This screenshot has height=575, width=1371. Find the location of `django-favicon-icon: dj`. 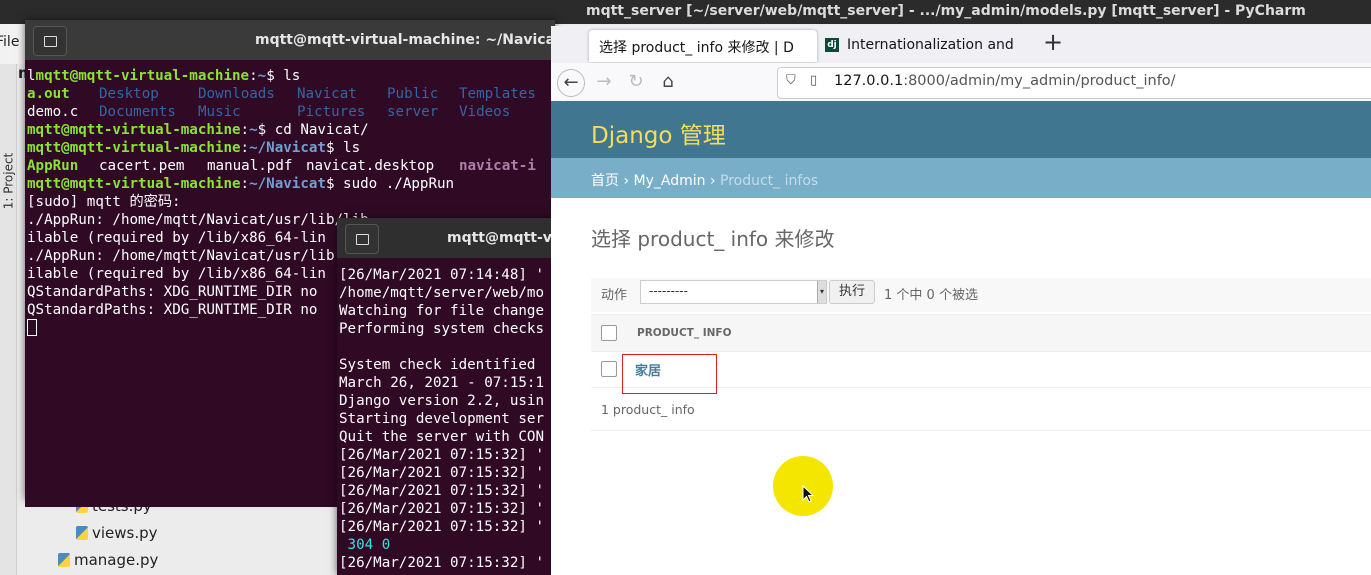

django-favicon-icon: dj is located at coordinates (832, 45).